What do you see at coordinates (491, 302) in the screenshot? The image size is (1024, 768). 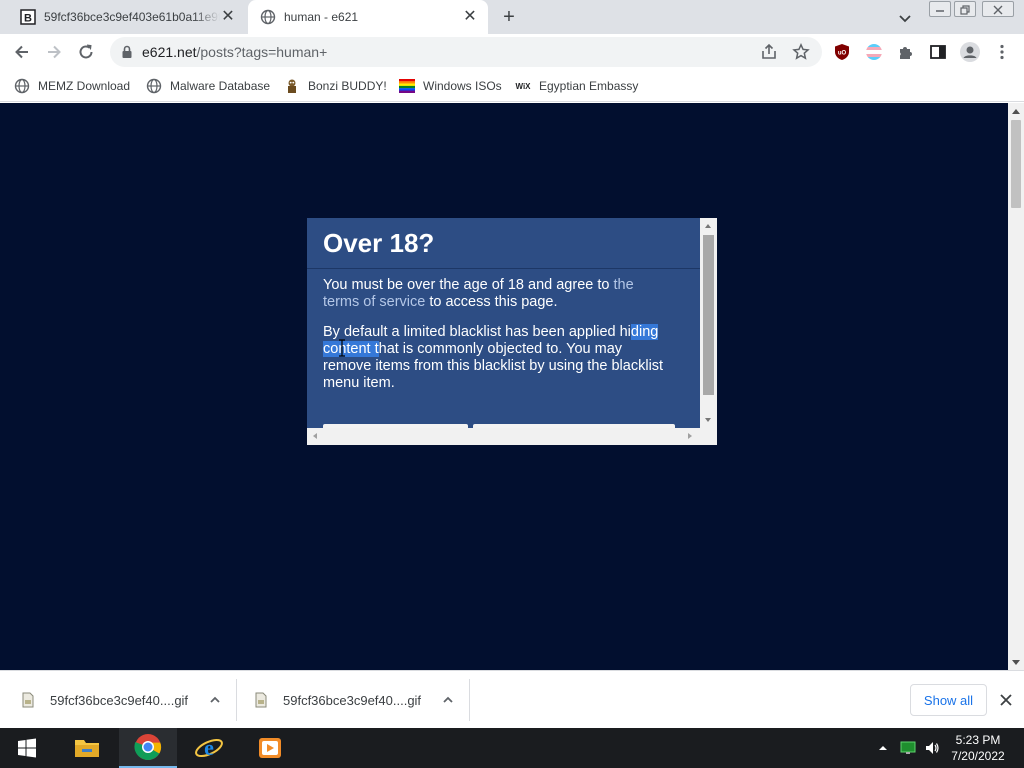 I see `dialog-text: to access this page.` at bounding box center [491, 302].